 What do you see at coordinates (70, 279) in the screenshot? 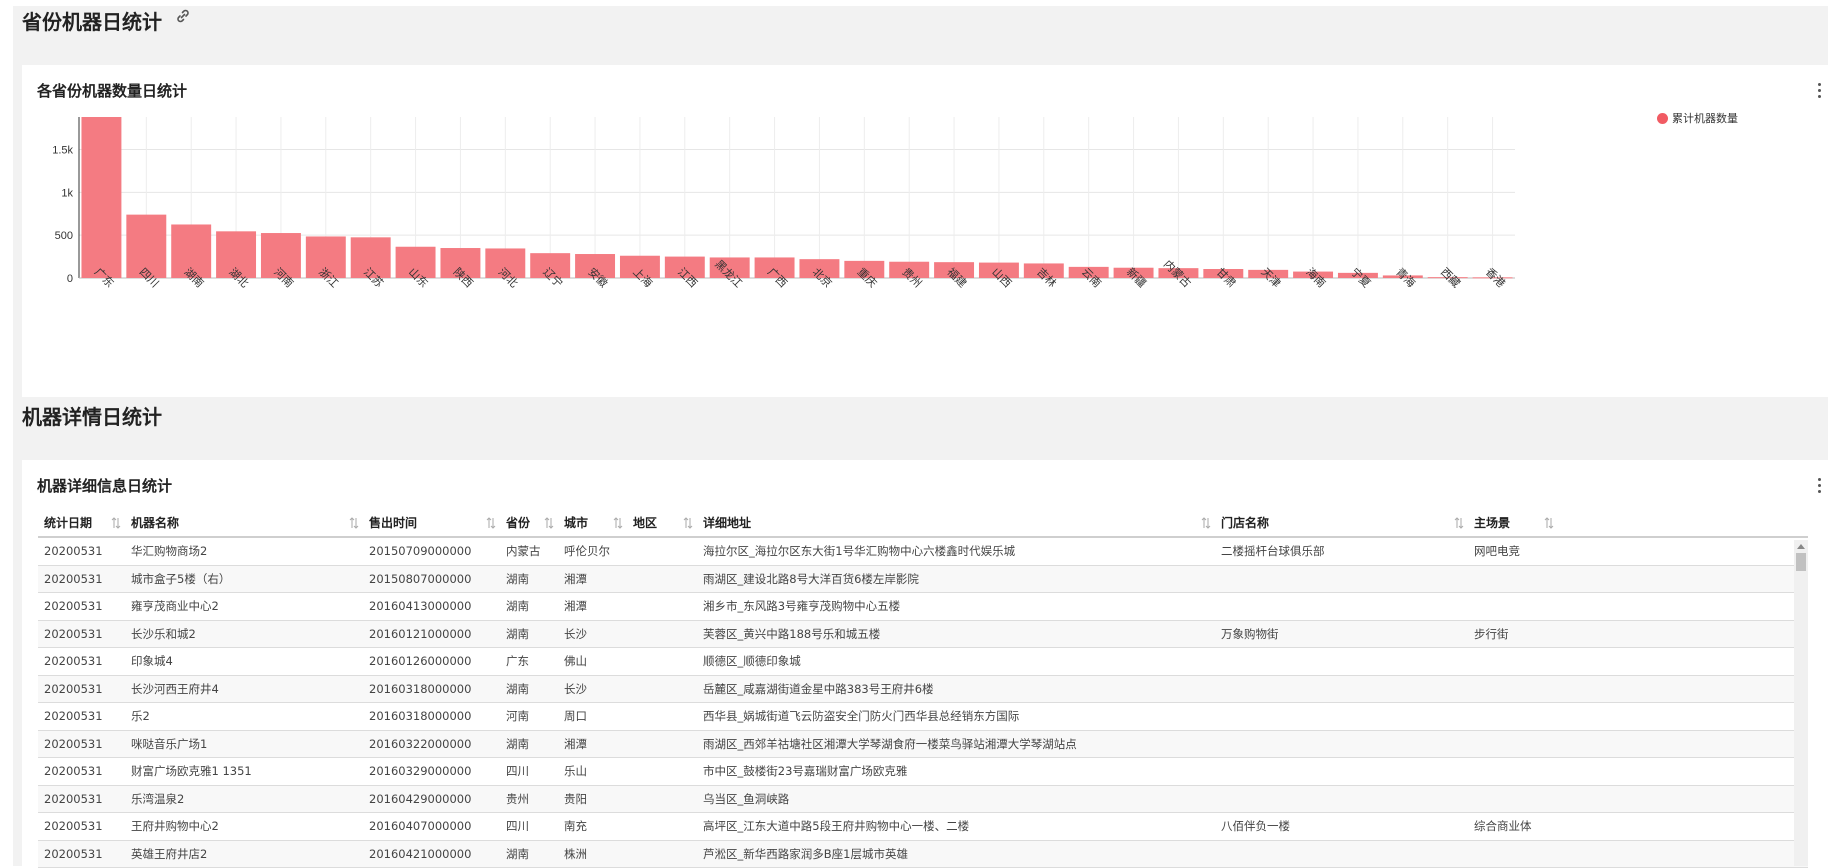
I see `y-tick-label: 0` at bounding box center [70, 279].